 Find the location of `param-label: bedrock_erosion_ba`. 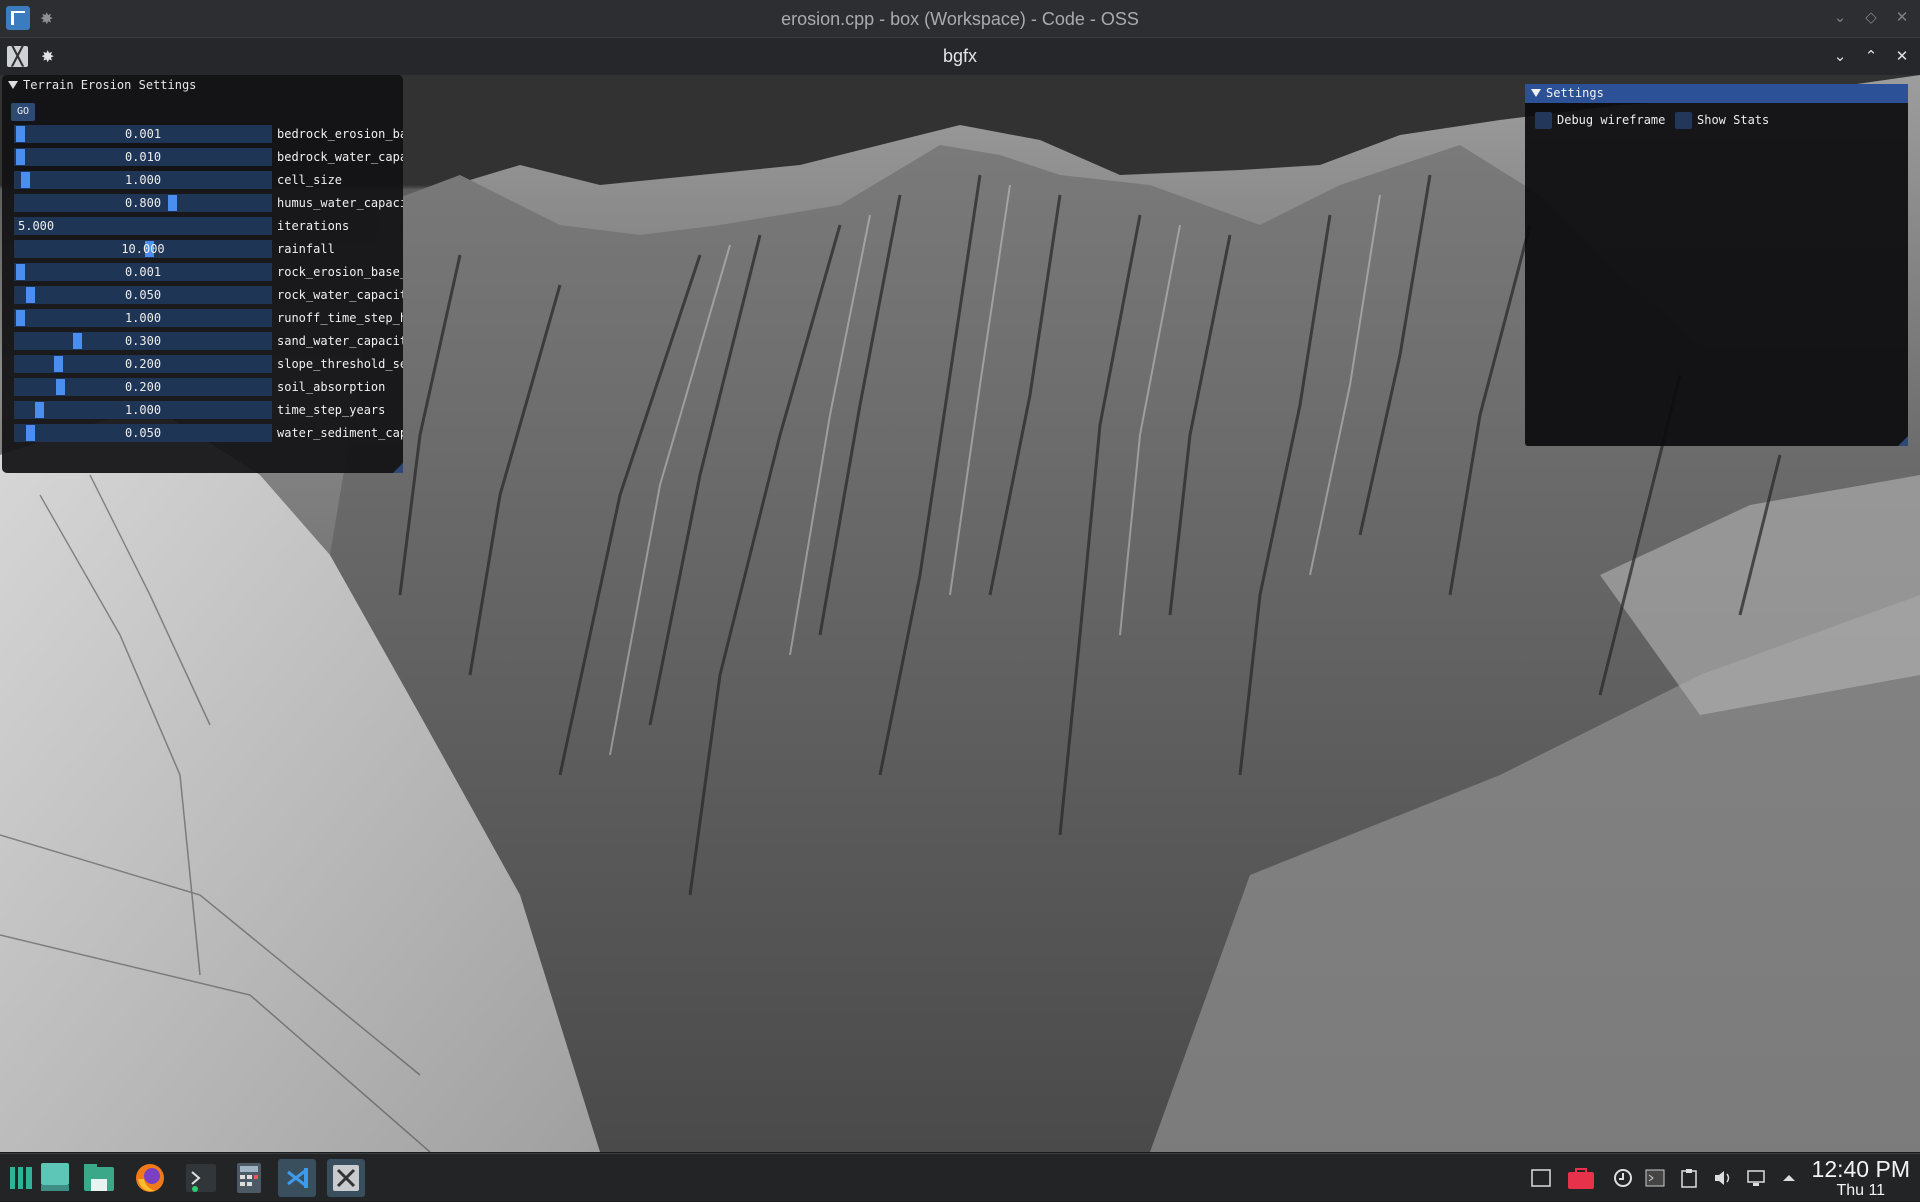

param-label: bedrock_erosion_ba is located at coordinates (340, 134).